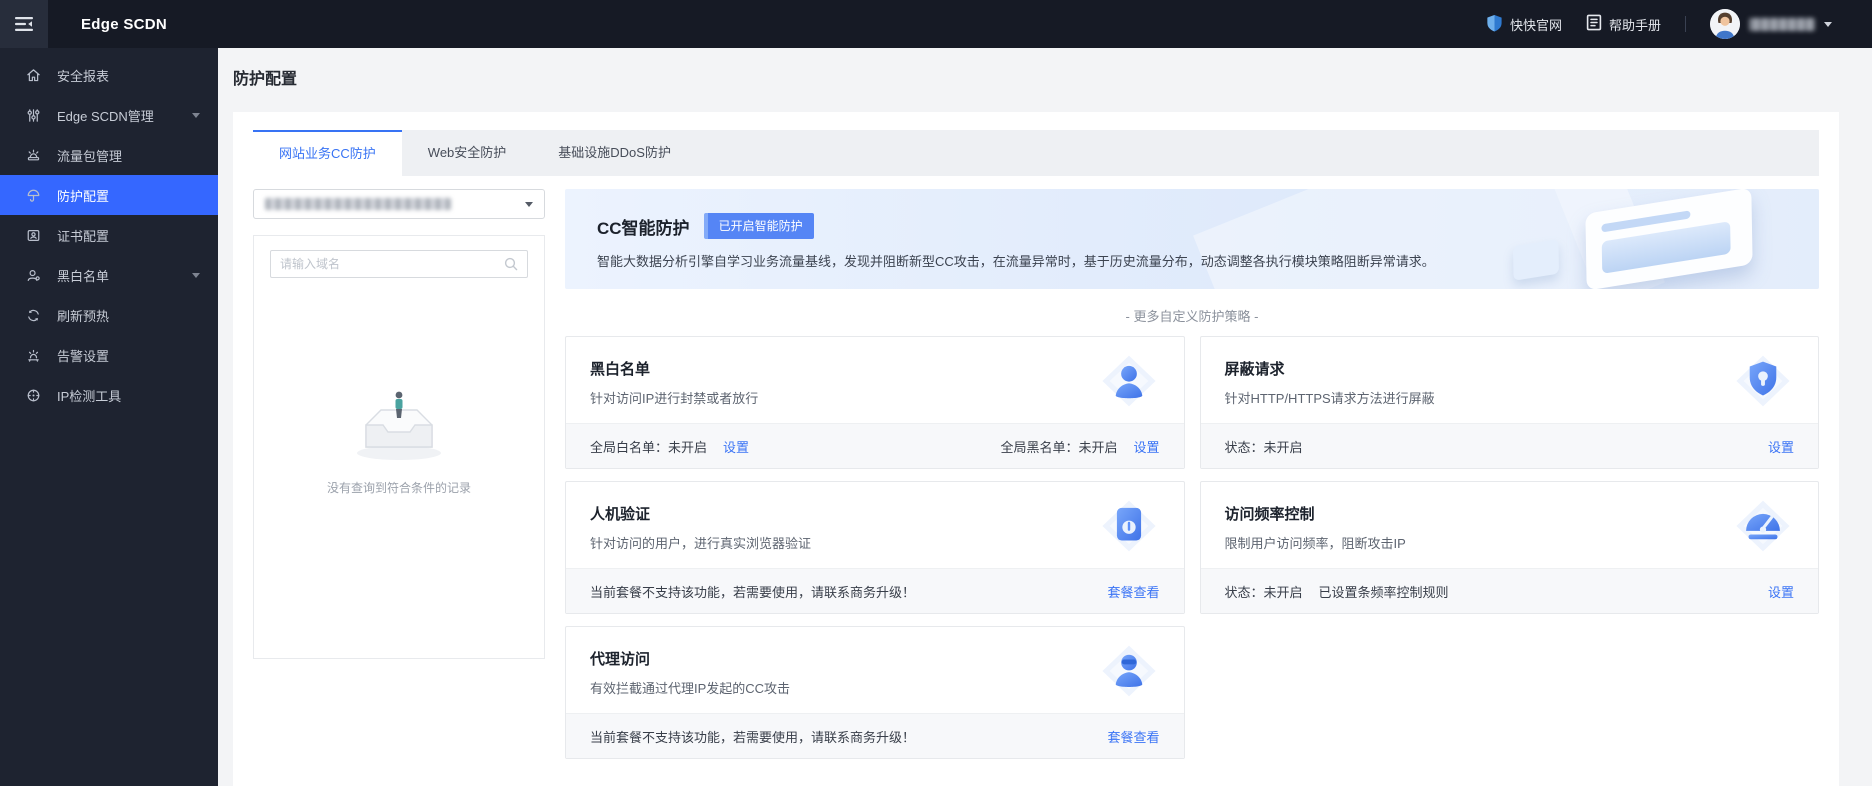  I want to click on card-footer-right: 套餐查看, so click(1133, 736).